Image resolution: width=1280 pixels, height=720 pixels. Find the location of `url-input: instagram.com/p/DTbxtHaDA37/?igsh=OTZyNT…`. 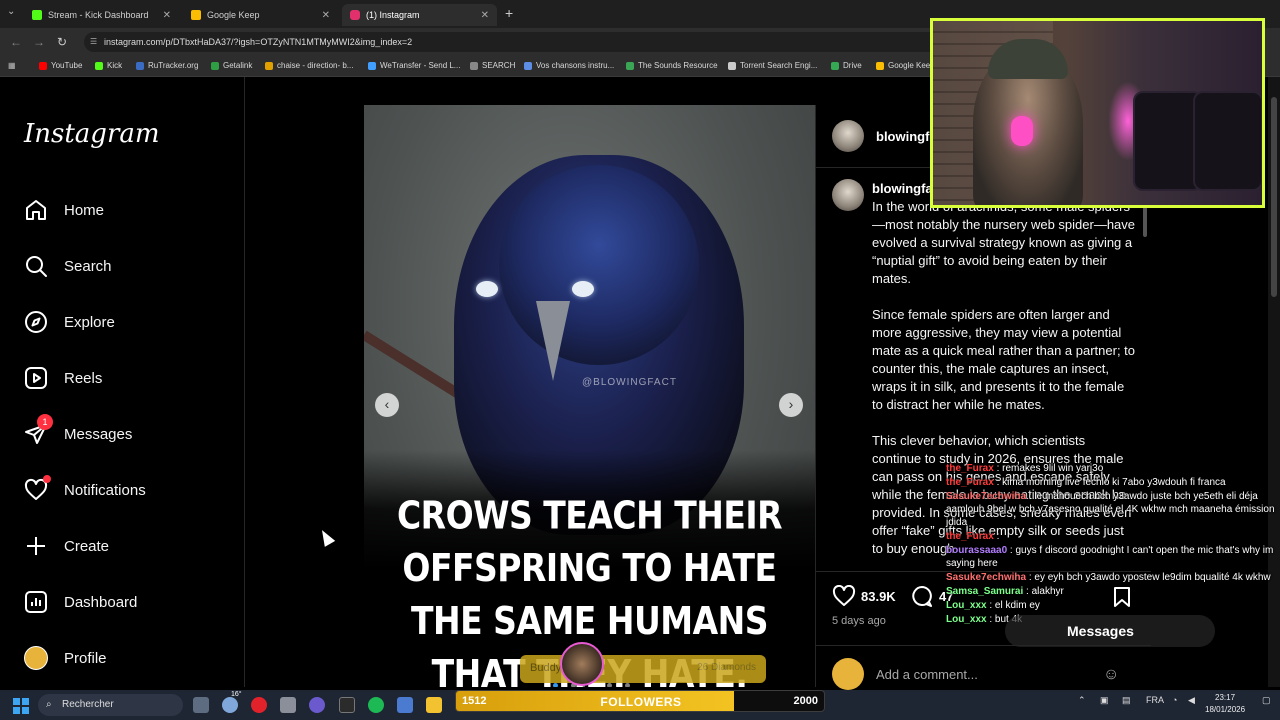

url-input: instagram.com/p/DTbxtHaDA37/?igsh=OTZyNT… is located at coordinates (514, 42).